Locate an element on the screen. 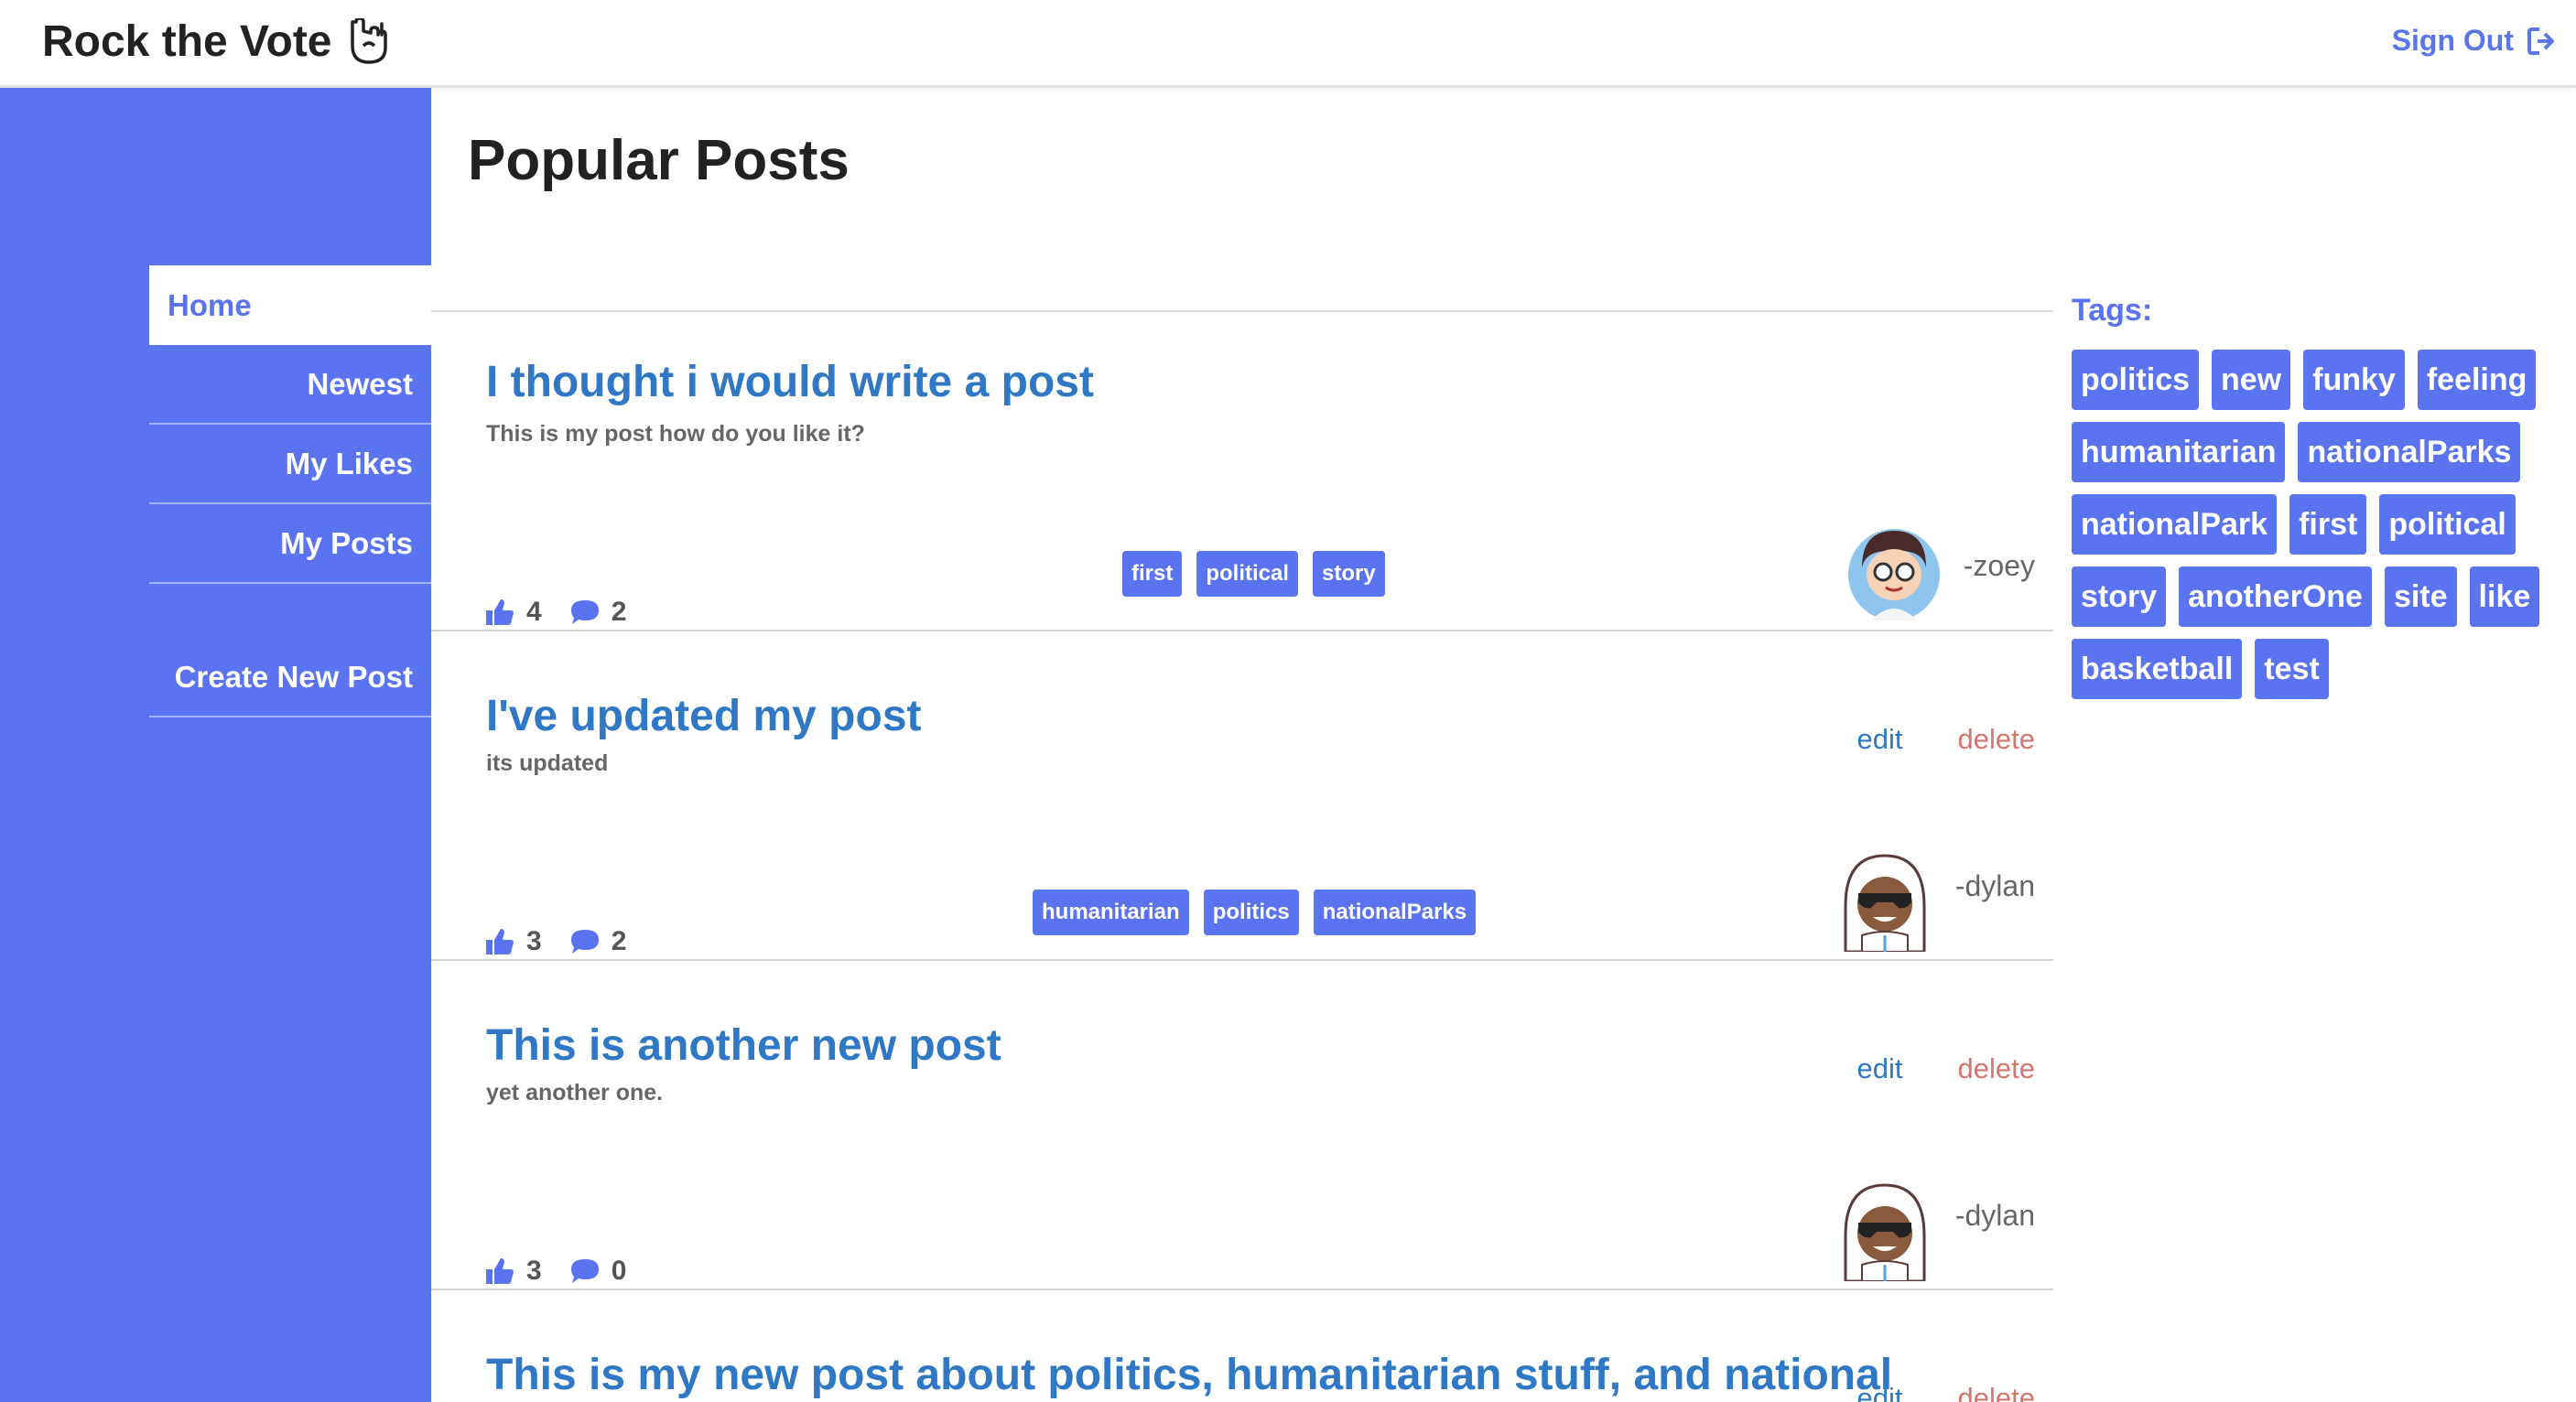 This screenshot has height=1402, width=2576. top-bar: Rock the Vote Sign Out is located at coordinates (1288, 44).